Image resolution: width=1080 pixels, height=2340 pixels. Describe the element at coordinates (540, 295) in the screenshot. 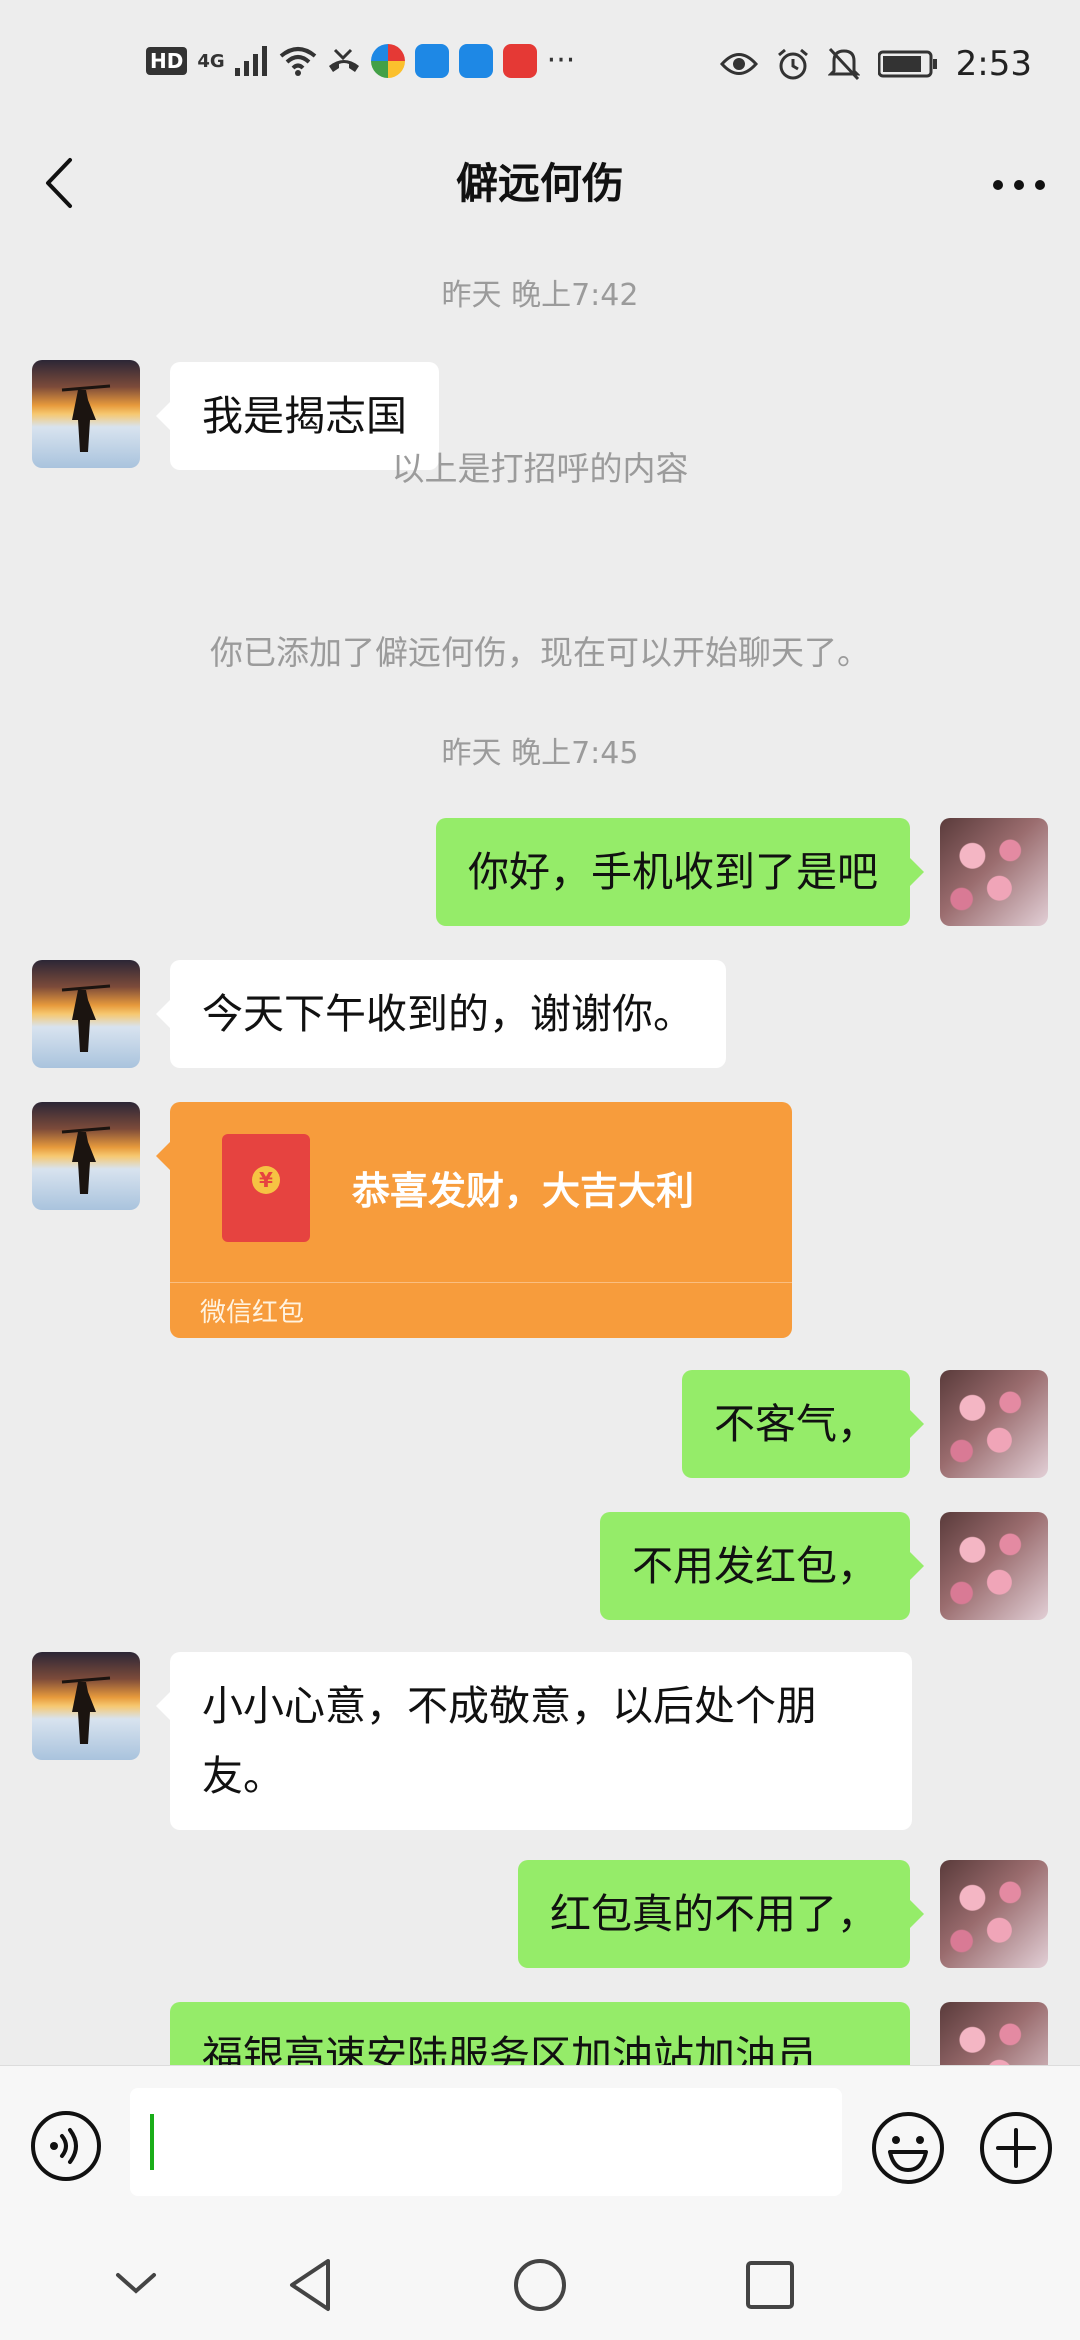

I see `message-timestamp: 昨天 晚上7:42` at that location.